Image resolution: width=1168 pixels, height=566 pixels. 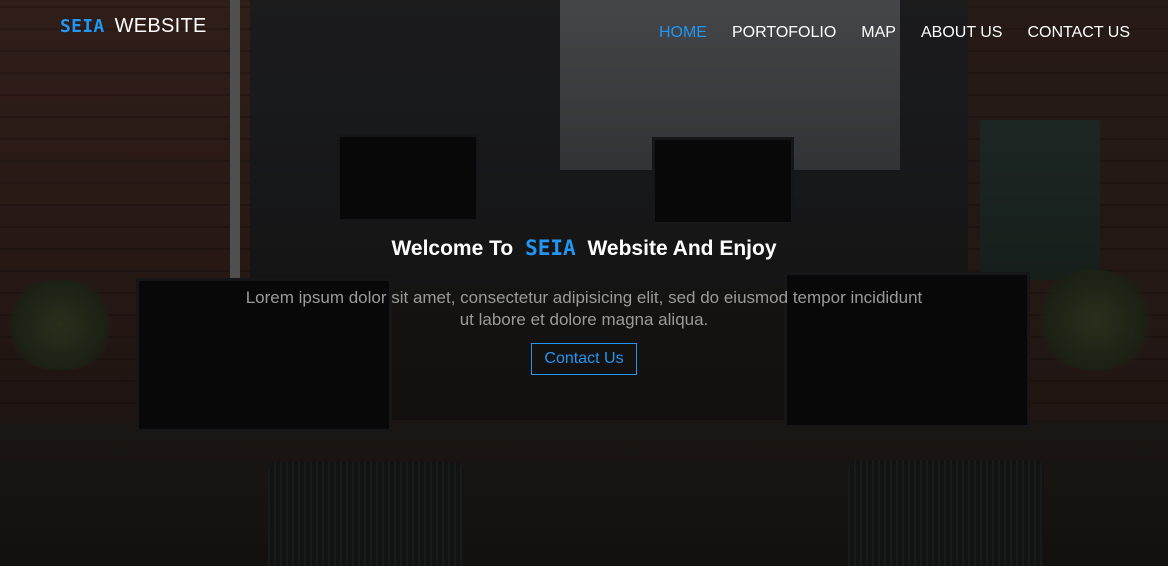 I want to click on main-nav: HOME PORTOFOLIO MAP ABOUT US CONTACT US, so click(x=882, y=33).